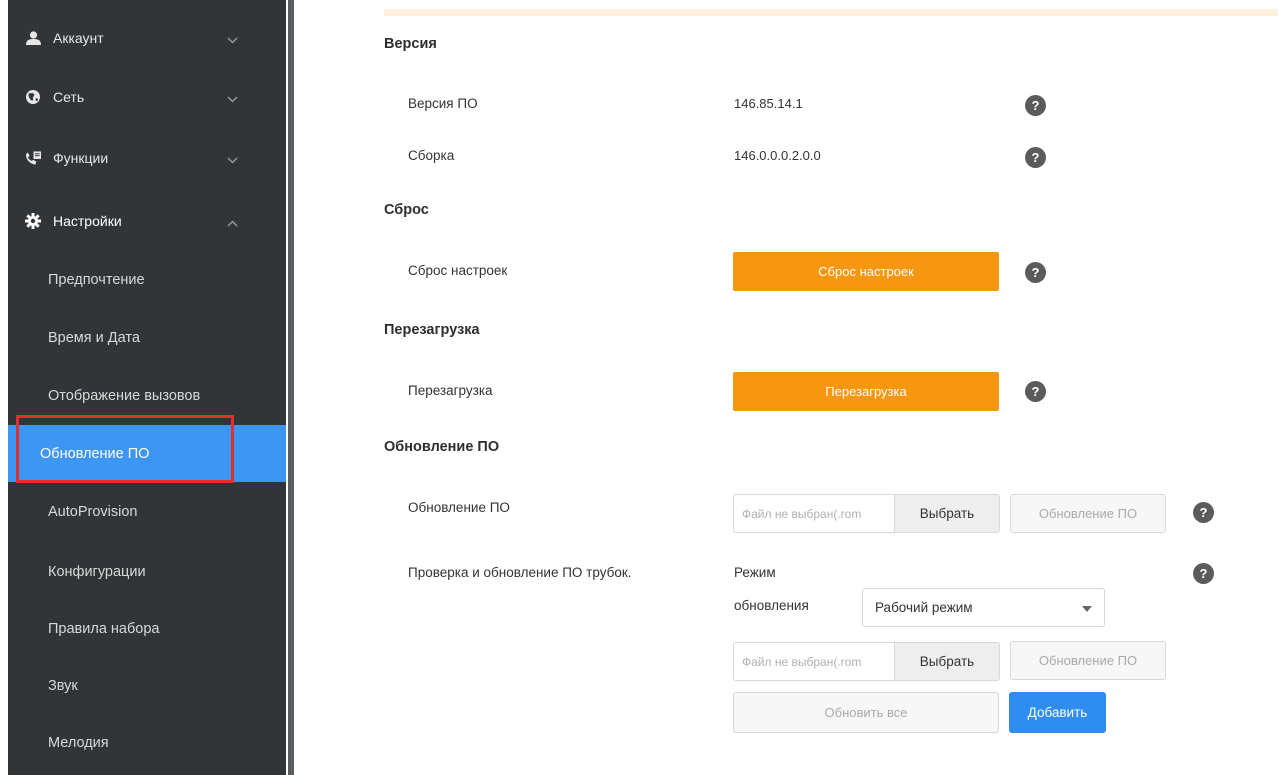  I want to click on notice-bar, so click(831, 12).